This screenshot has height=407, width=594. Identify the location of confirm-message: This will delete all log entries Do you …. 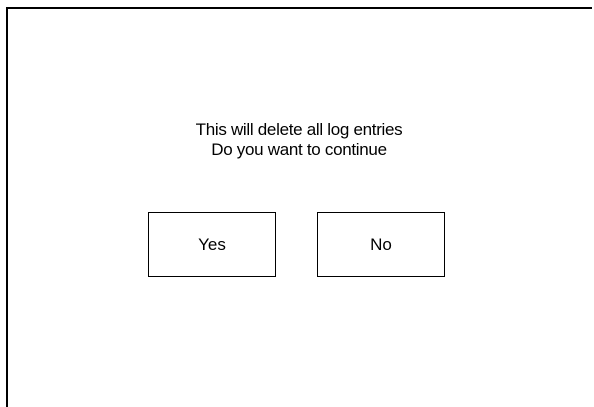
(299, 140).